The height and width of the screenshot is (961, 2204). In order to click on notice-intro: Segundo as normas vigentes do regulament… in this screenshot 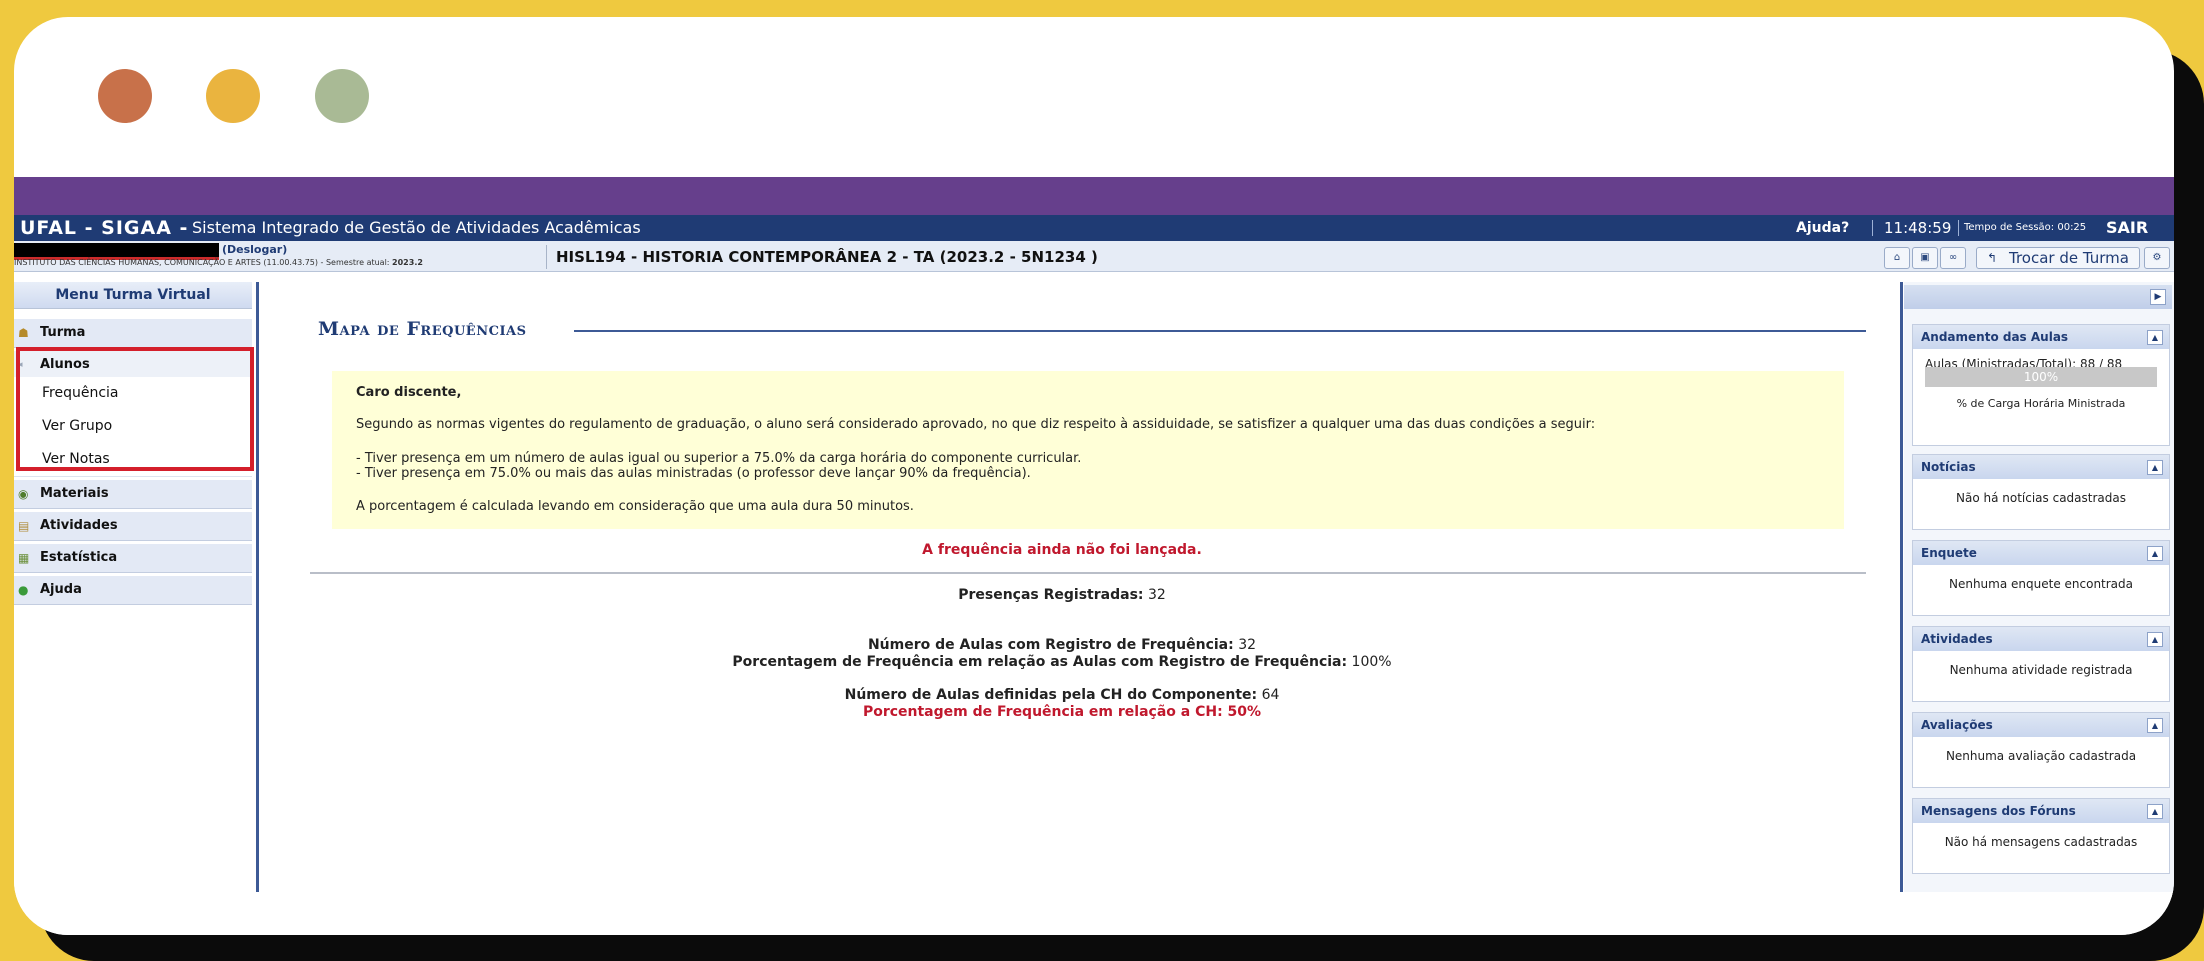, I will do `click(976, 424)`.